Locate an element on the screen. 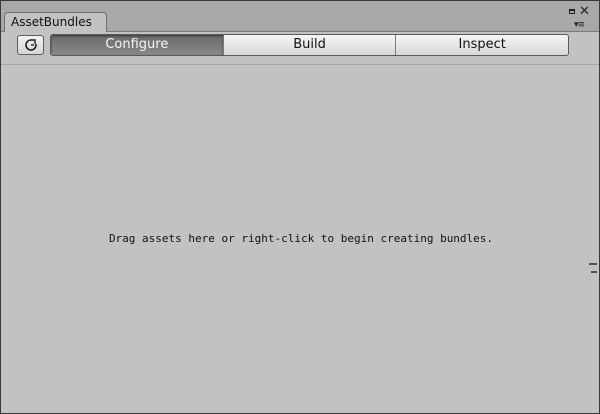 This screenshot has height=414, width=600. tab-configure: Configure is located at coordinates (137, 45).